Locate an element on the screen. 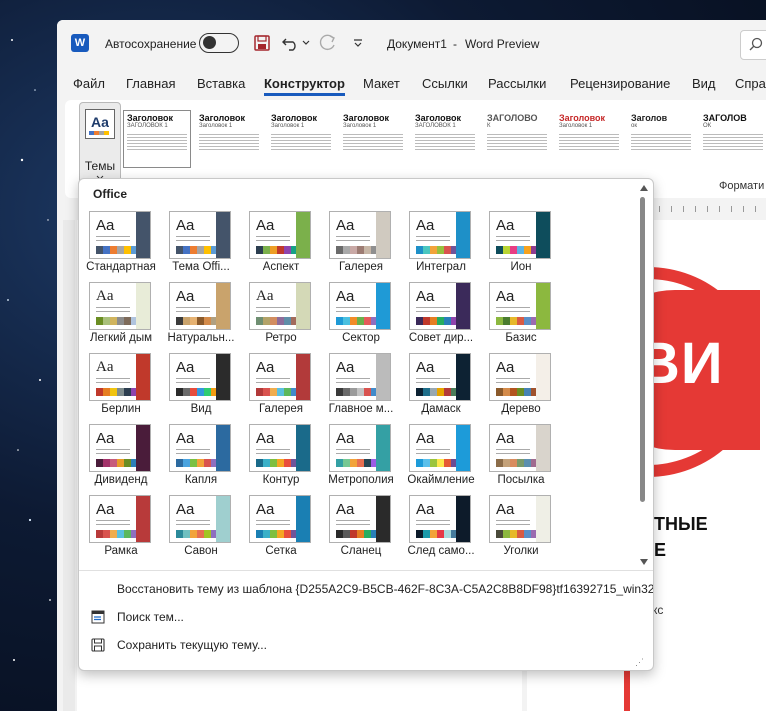  theme-tile: Aa Сектор is located at coordinates (362, 316).